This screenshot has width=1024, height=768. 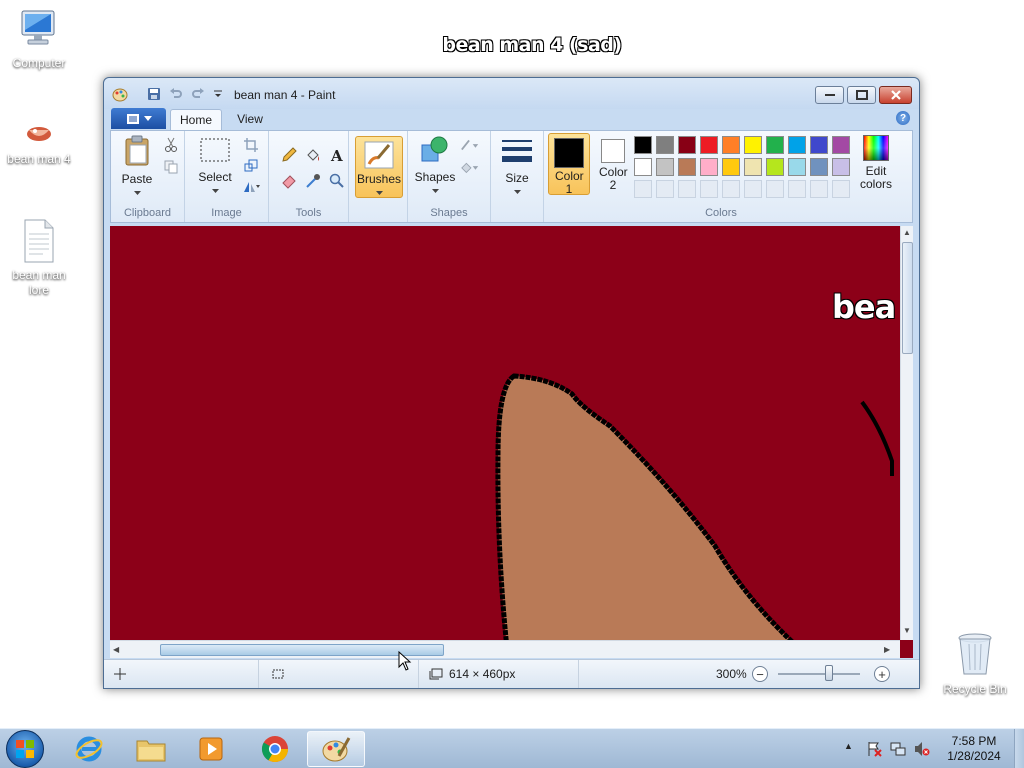 What do you see at coordinates (138, 118) in the screenshot?
I see `paint-menu-button` at bounding box center [138, 118].